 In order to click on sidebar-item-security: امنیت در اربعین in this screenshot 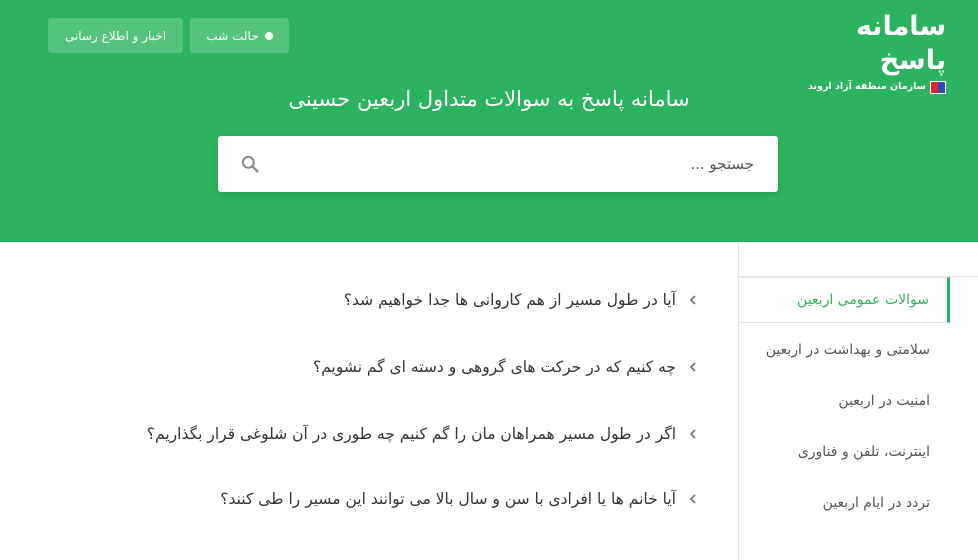, I will do `click(843, 401)`.